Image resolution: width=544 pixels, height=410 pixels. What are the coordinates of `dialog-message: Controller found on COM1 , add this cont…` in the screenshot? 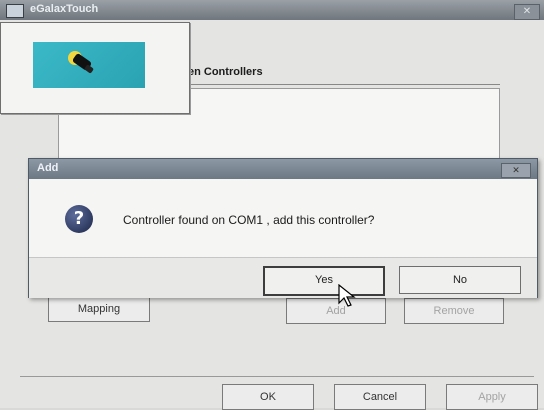 It's located at (249, 220).